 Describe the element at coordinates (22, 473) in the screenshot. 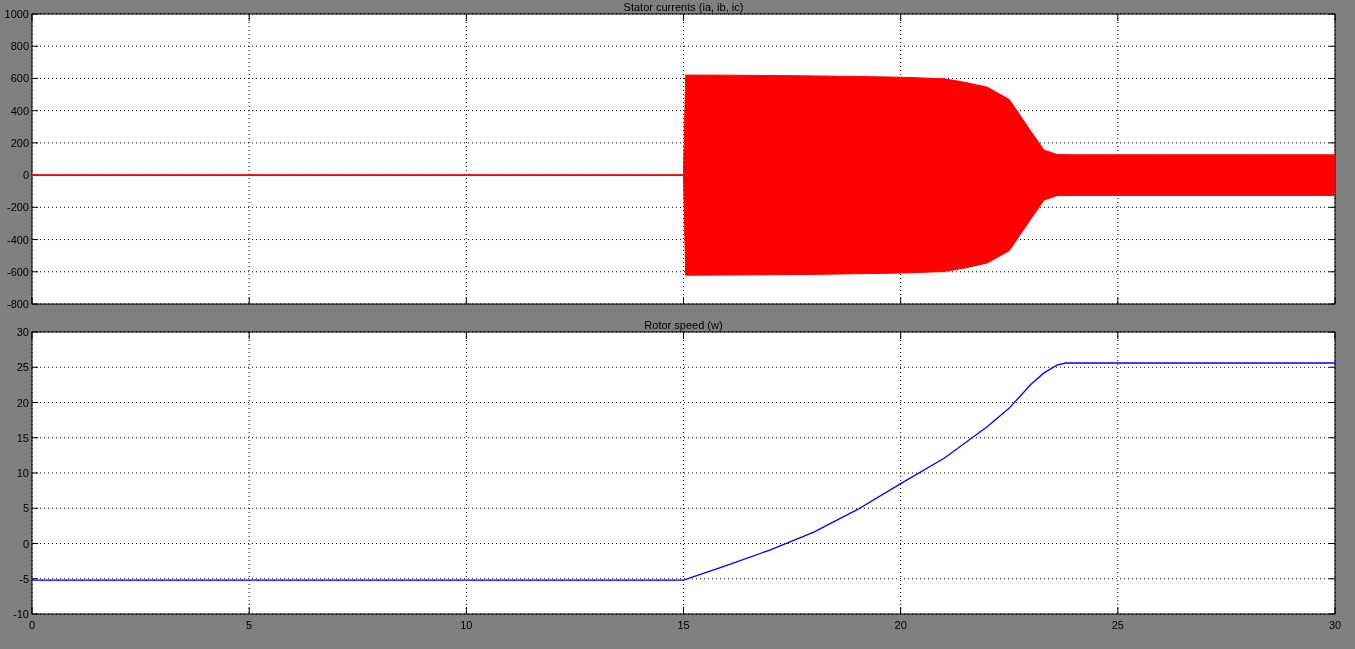

I see `y-tick-label: 10` at that location.